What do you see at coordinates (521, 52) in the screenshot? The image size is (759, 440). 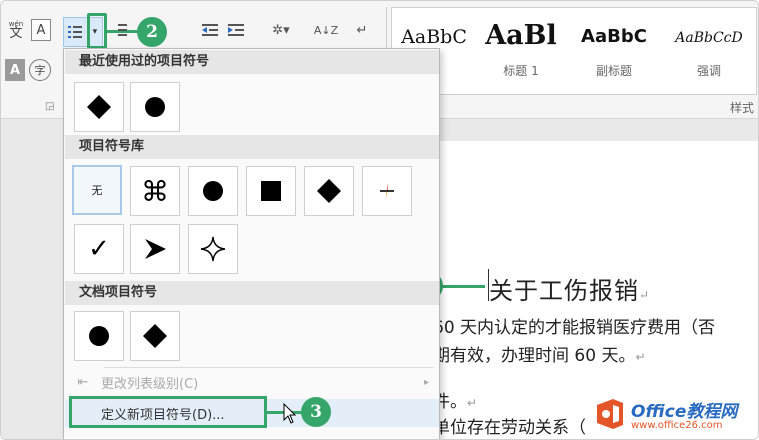 I see `style-heading-1: AaBl 标题 1` at bounding box center [521, 52].